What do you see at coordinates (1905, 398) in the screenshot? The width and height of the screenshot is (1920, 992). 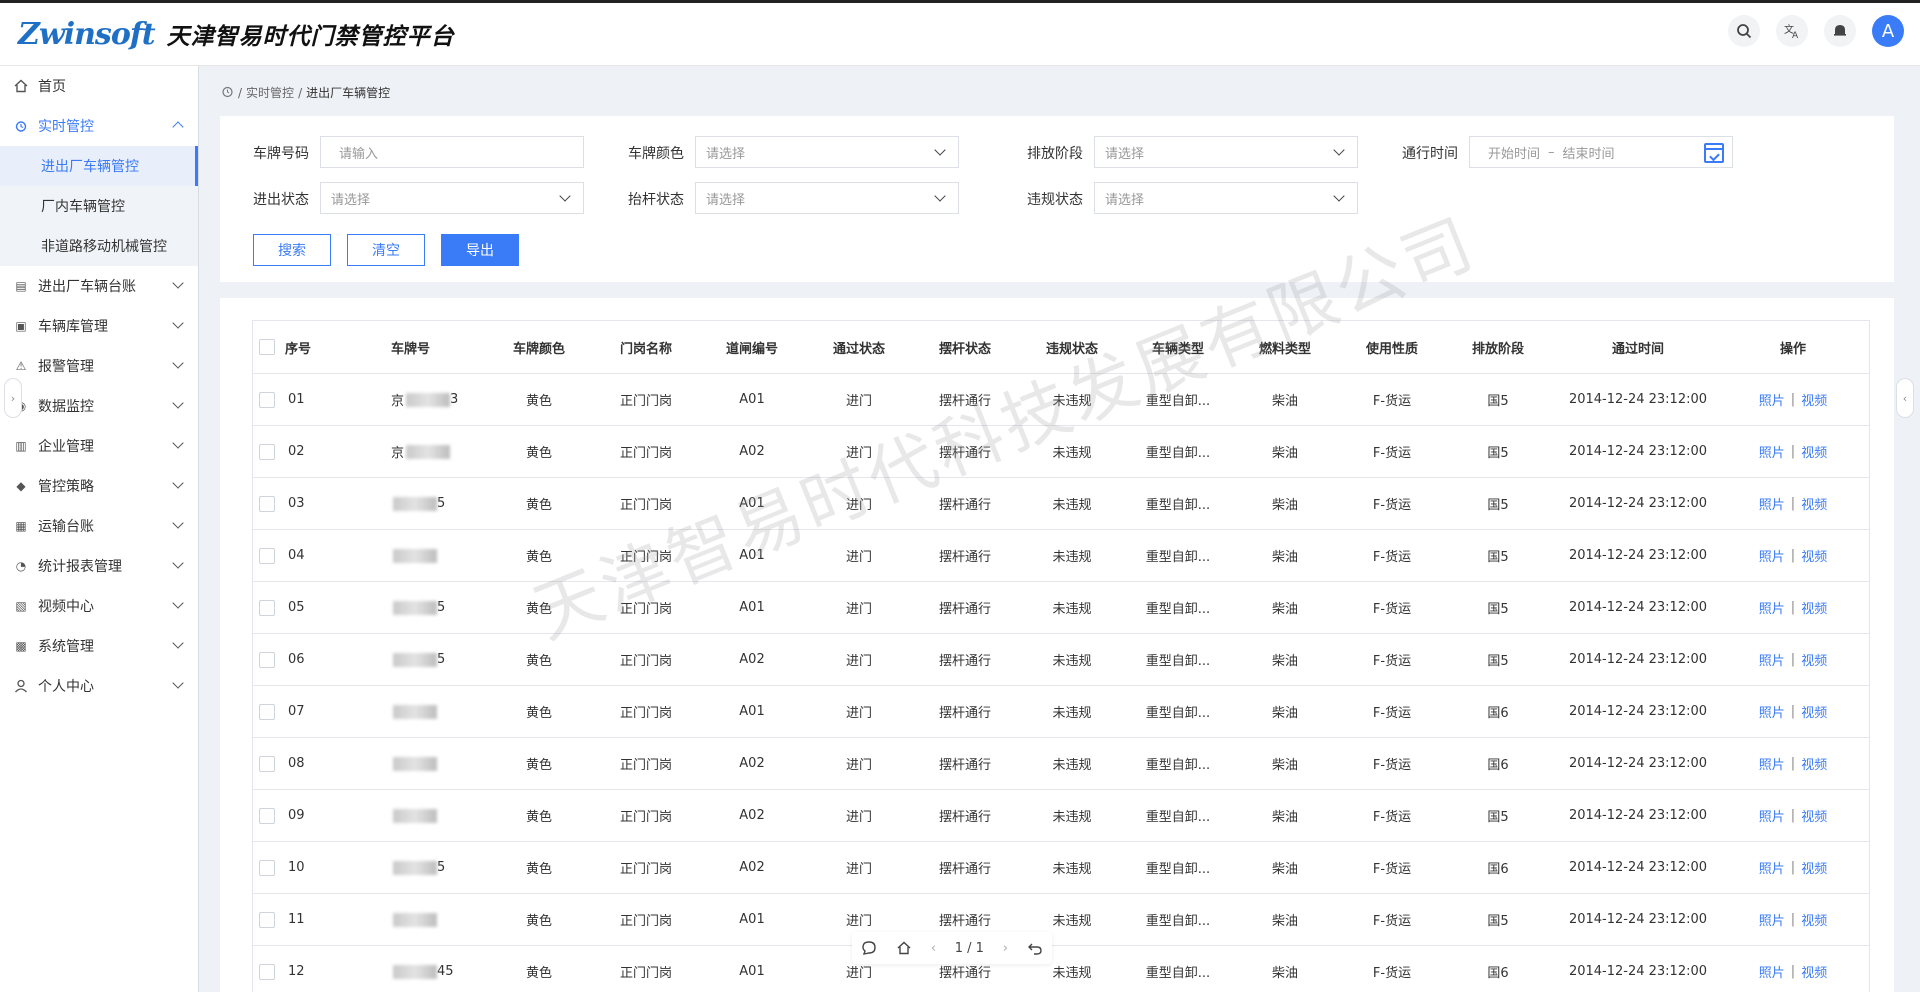 I see `right-panel-collapse-handle: ‹` at bounding box center [1905, 398].